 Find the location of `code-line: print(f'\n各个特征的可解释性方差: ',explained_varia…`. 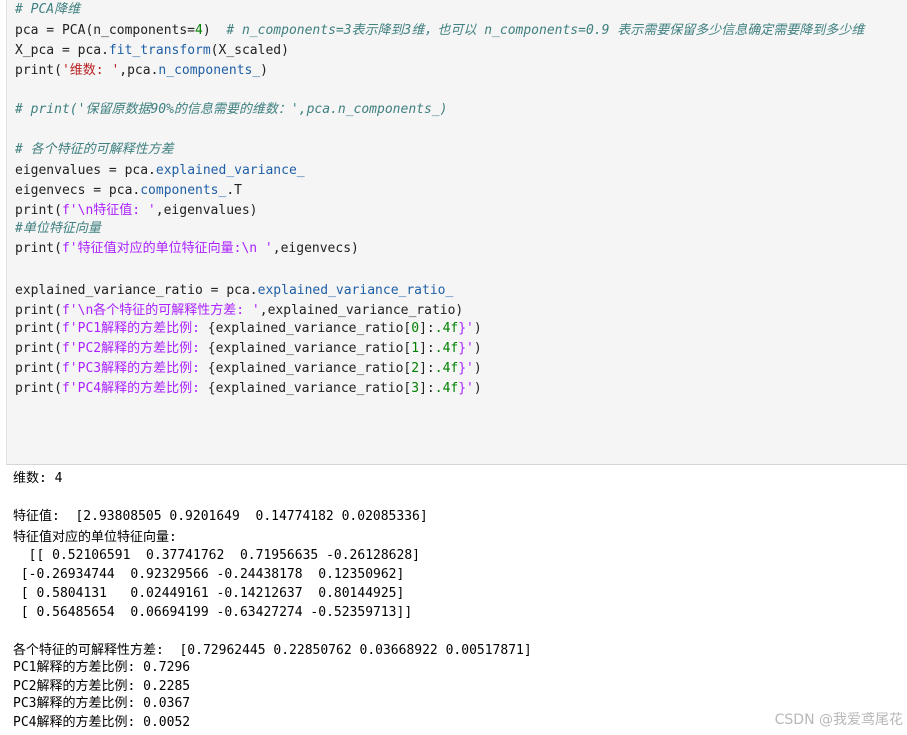

code-line: print(f'\n各个特征的可解释性方差: ',explained_varia… is located at coordinates (239, 311).